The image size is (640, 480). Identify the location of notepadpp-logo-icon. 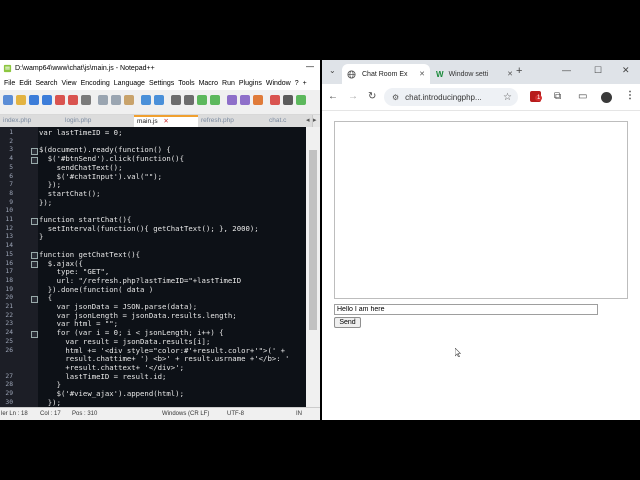
(7, 68).